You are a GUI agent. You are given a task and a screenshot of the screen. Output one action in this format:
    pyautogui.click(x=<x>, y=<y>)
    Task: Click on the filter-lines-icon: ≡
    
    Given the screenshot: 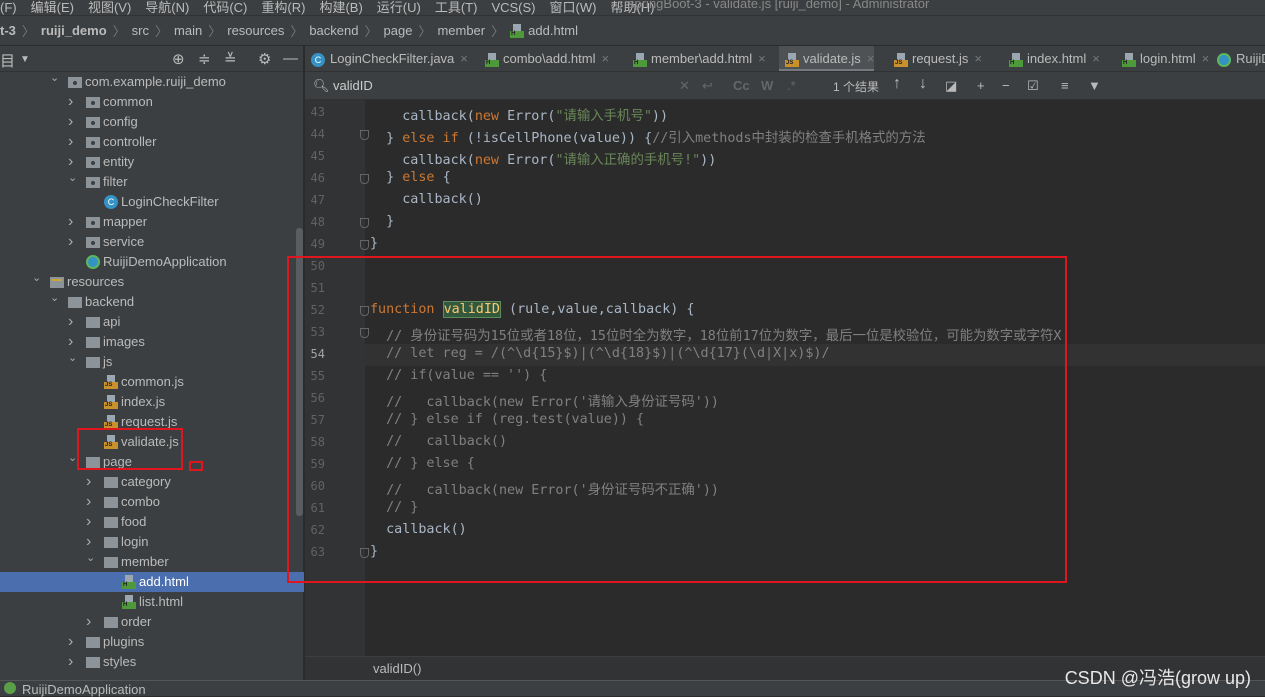 What is the action you would take?
    pyautogui.click(x=1065, y=85)
    